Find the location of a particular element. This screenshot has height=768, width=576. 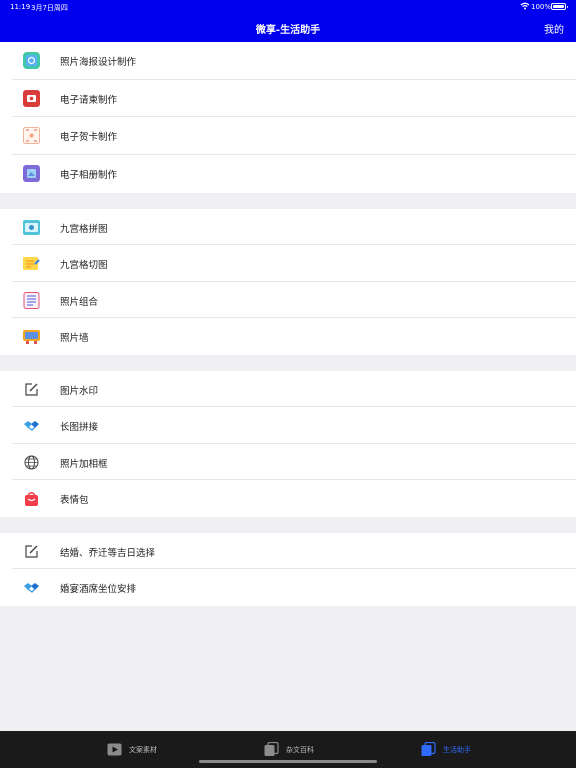

menu-item-seating-plan: 婚宴酒席坐位安排 is located at coordinates (288, 587).